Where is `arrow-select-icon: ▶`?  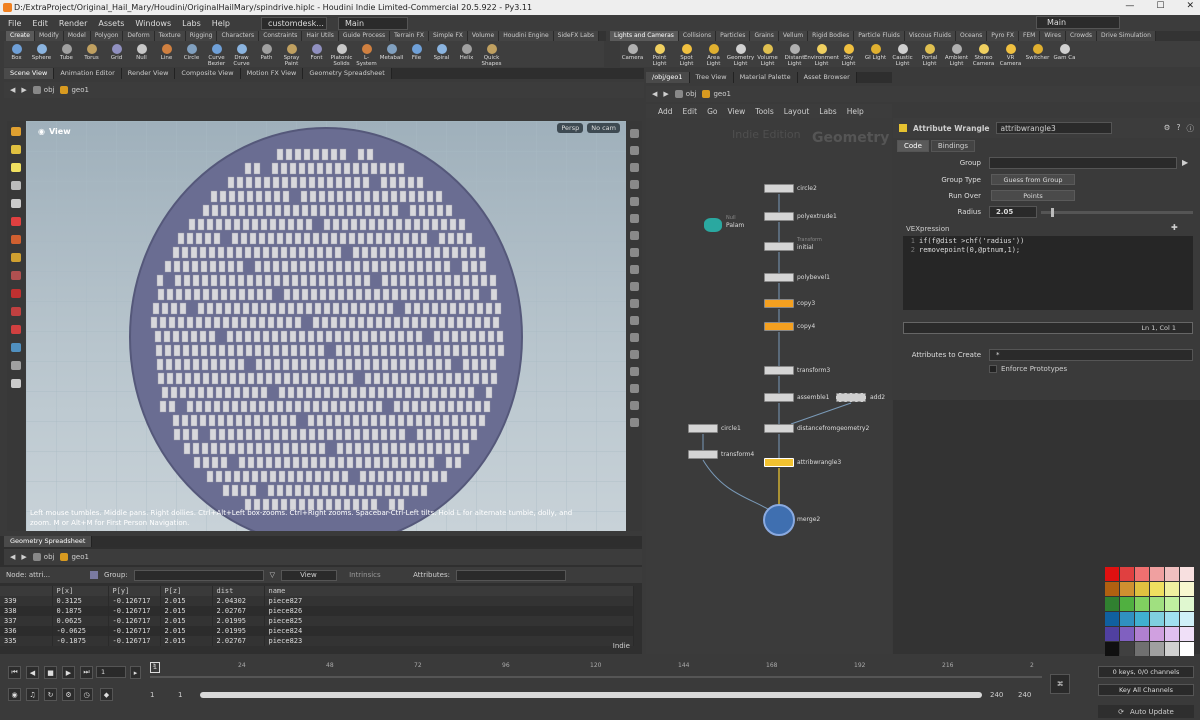 arrow-select-icon: ▶ is located at coordinates (1185, 162).